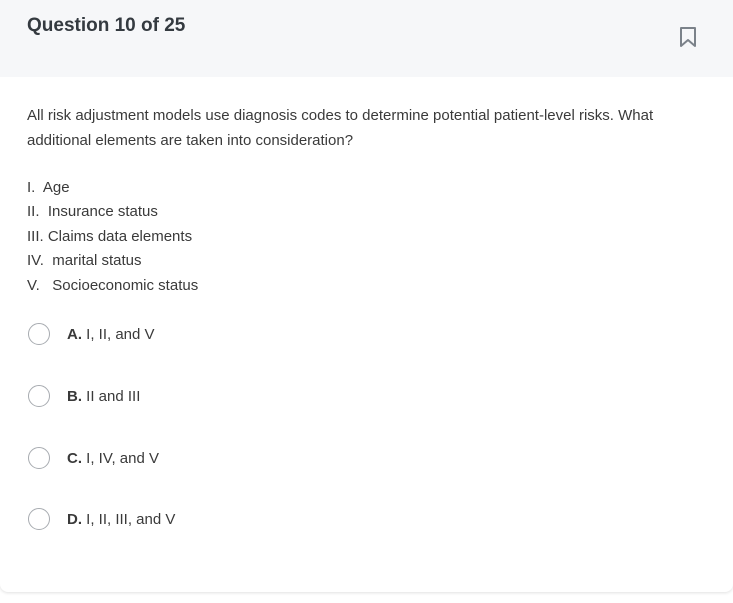 The height and width of the screenshot is (603, 733). What do you see at coordinates (113, 285) in the screenshot?
I see `statement-item: V. Socioeconomic status` at bounding box center [113, 285].